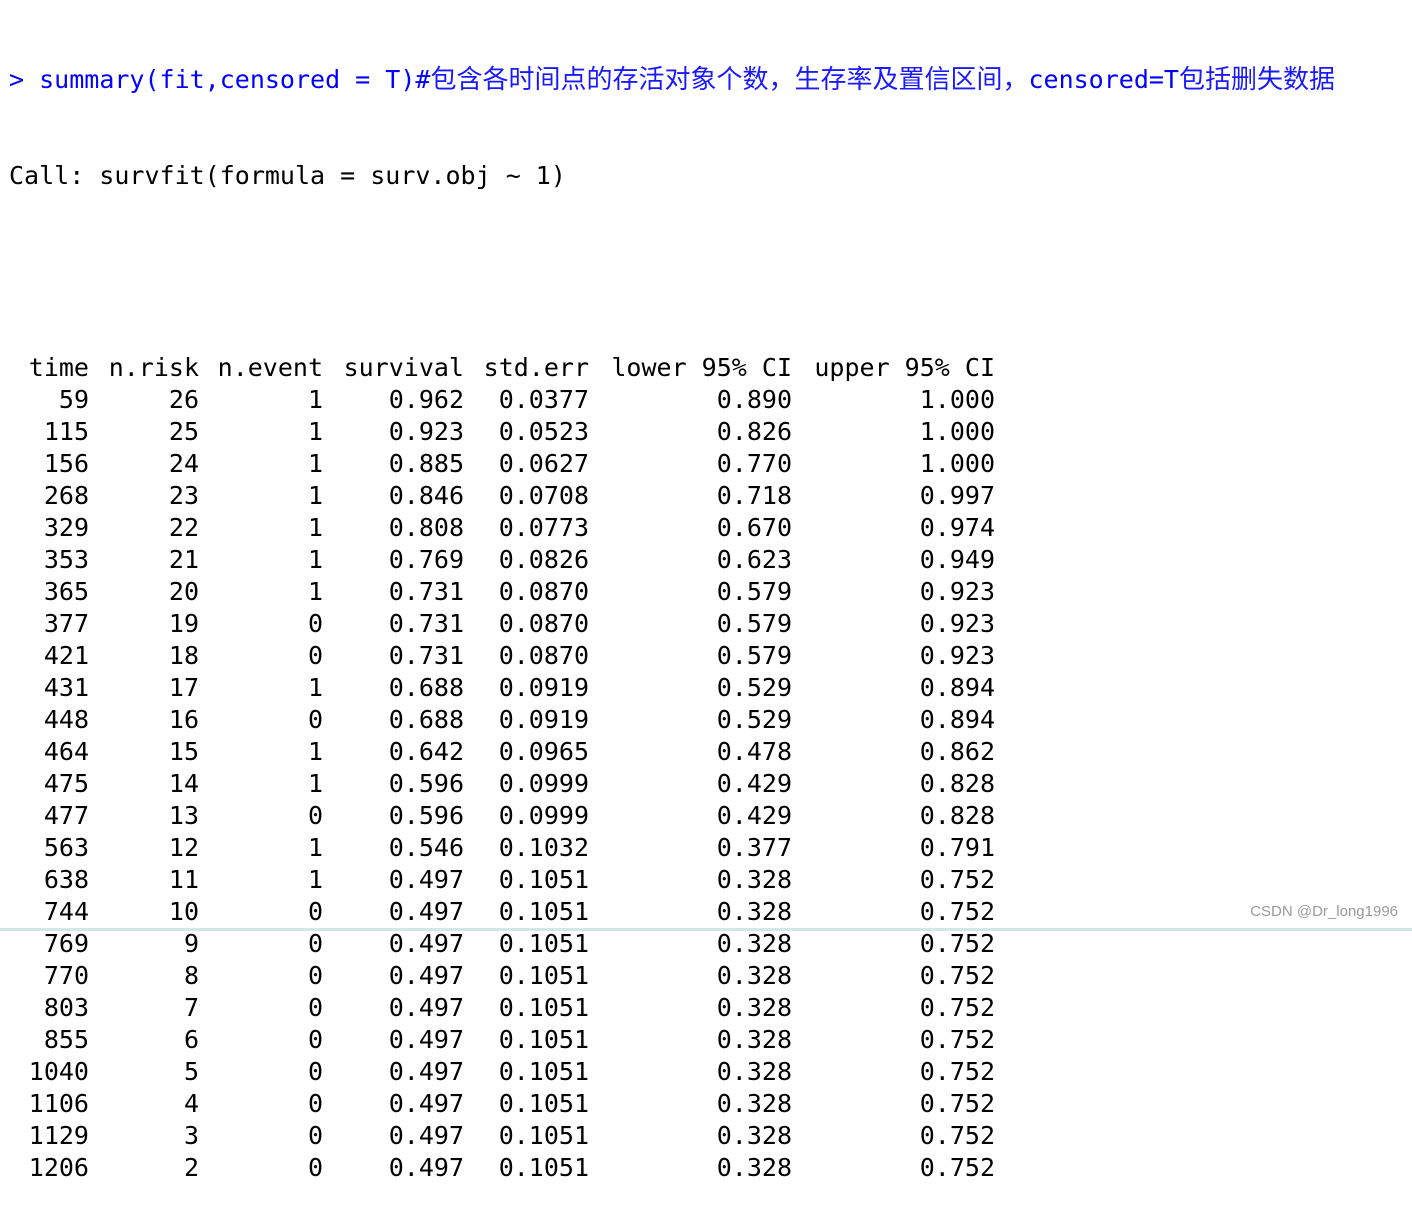 The image size is (1412, 1216). I want to click on table-row: 377 19 0 0.731 0.0870 0.579 0.923, so click(503, 624).